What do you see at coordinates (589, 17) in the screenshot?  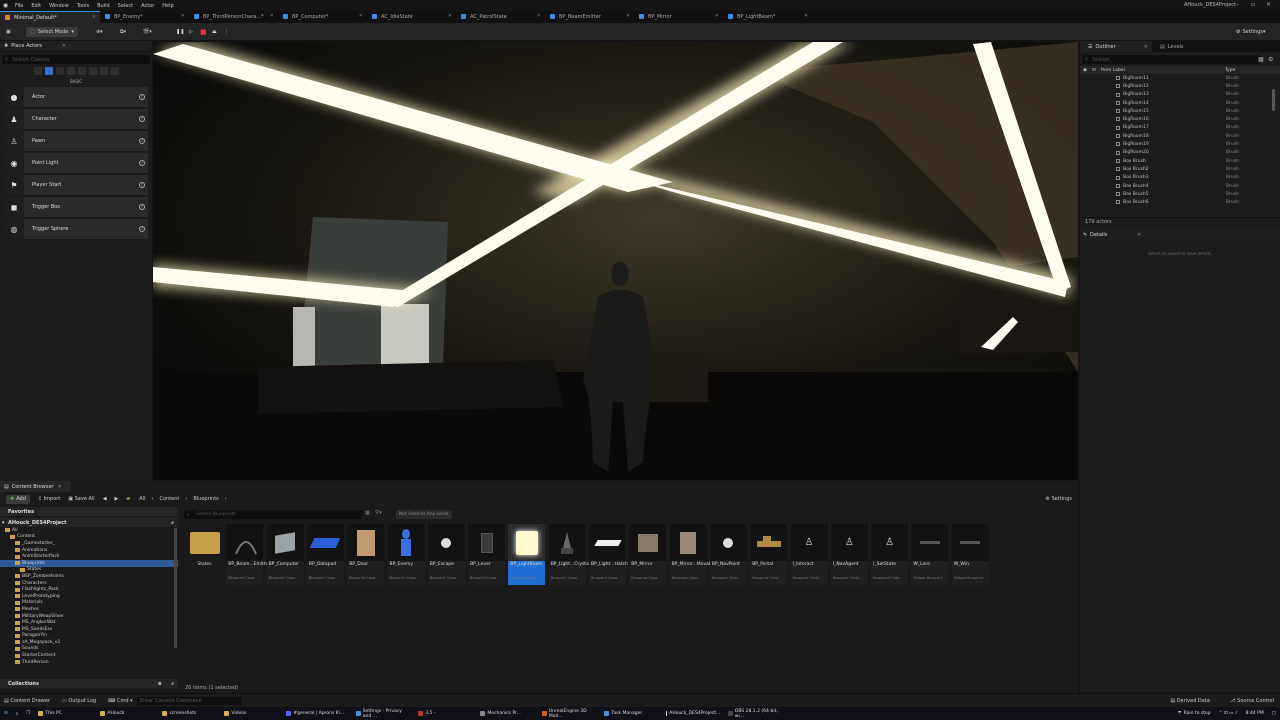 I see `editor-tab: BP_BeamEmitter ✕` at bounding box center [589, 17].